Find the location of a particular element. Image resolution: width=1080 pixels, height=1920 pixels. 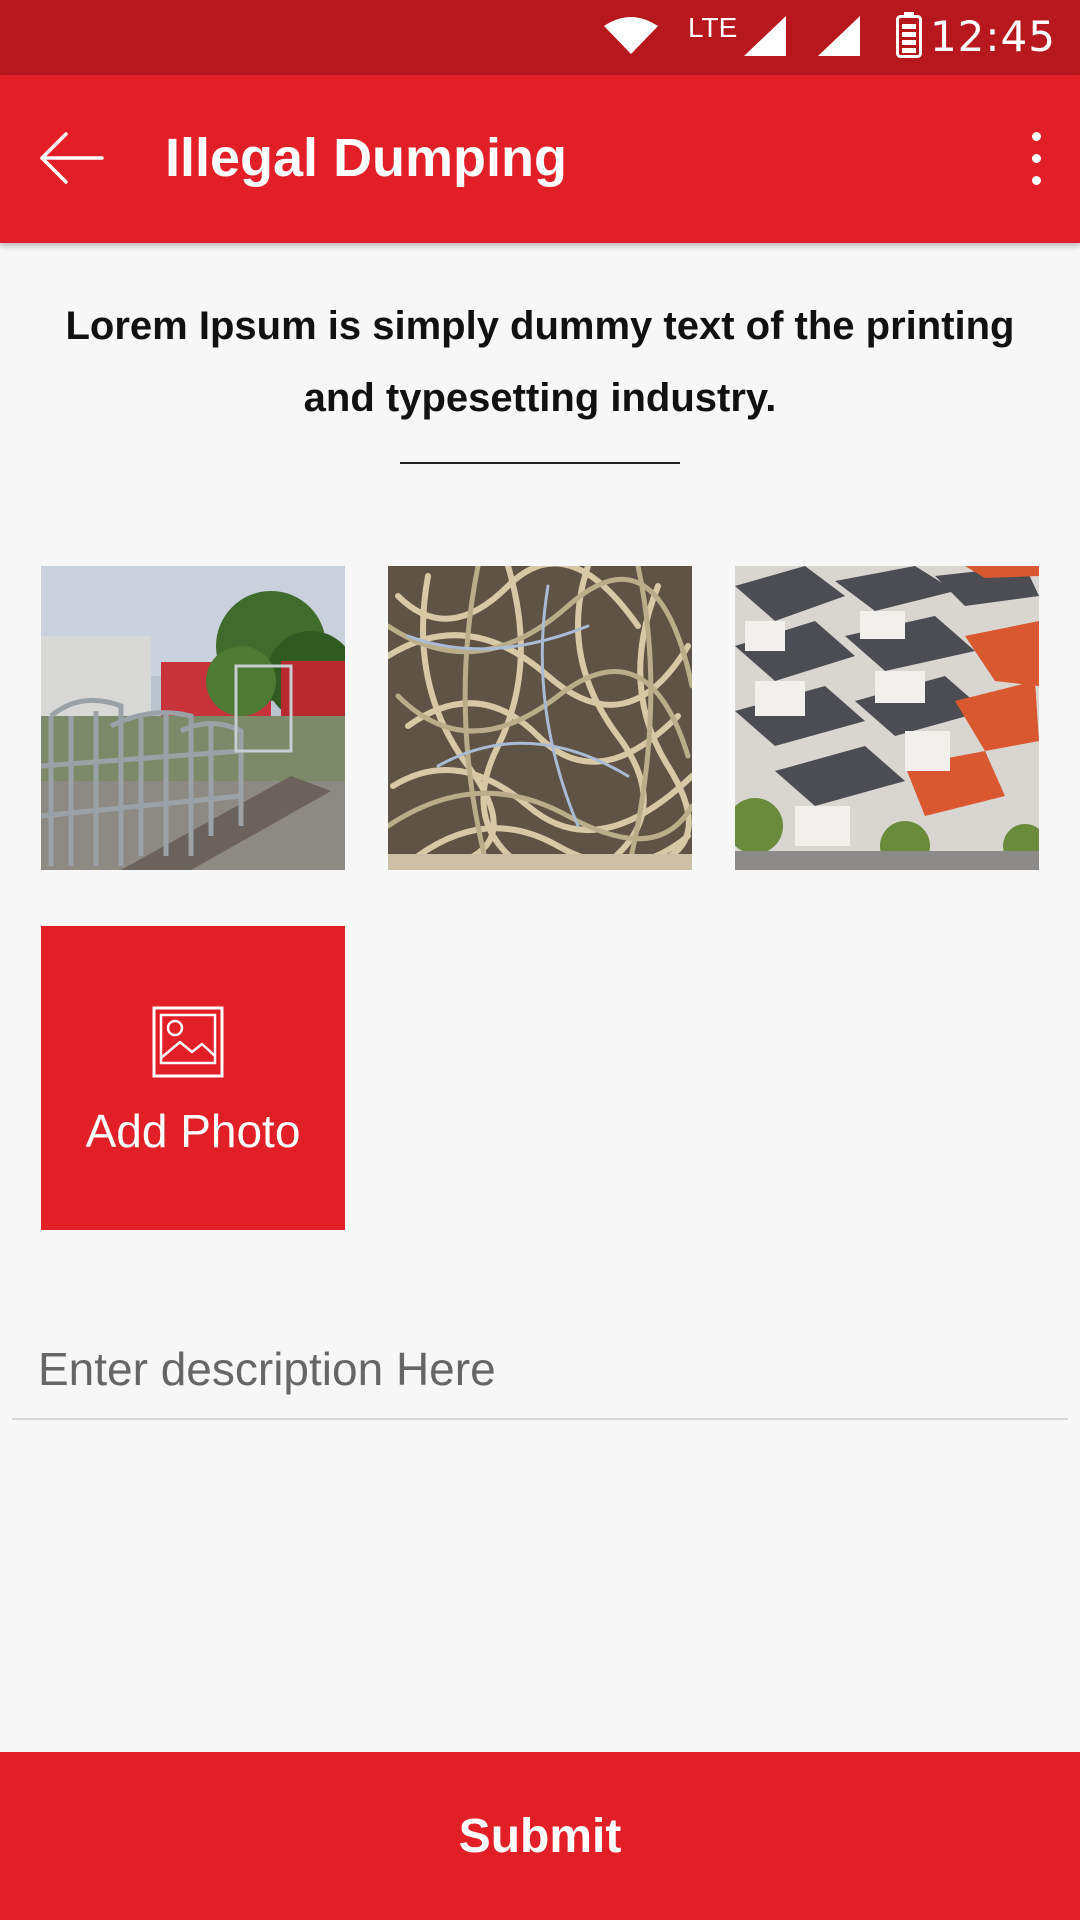

image-icon is located at coordinates (188, 1042).